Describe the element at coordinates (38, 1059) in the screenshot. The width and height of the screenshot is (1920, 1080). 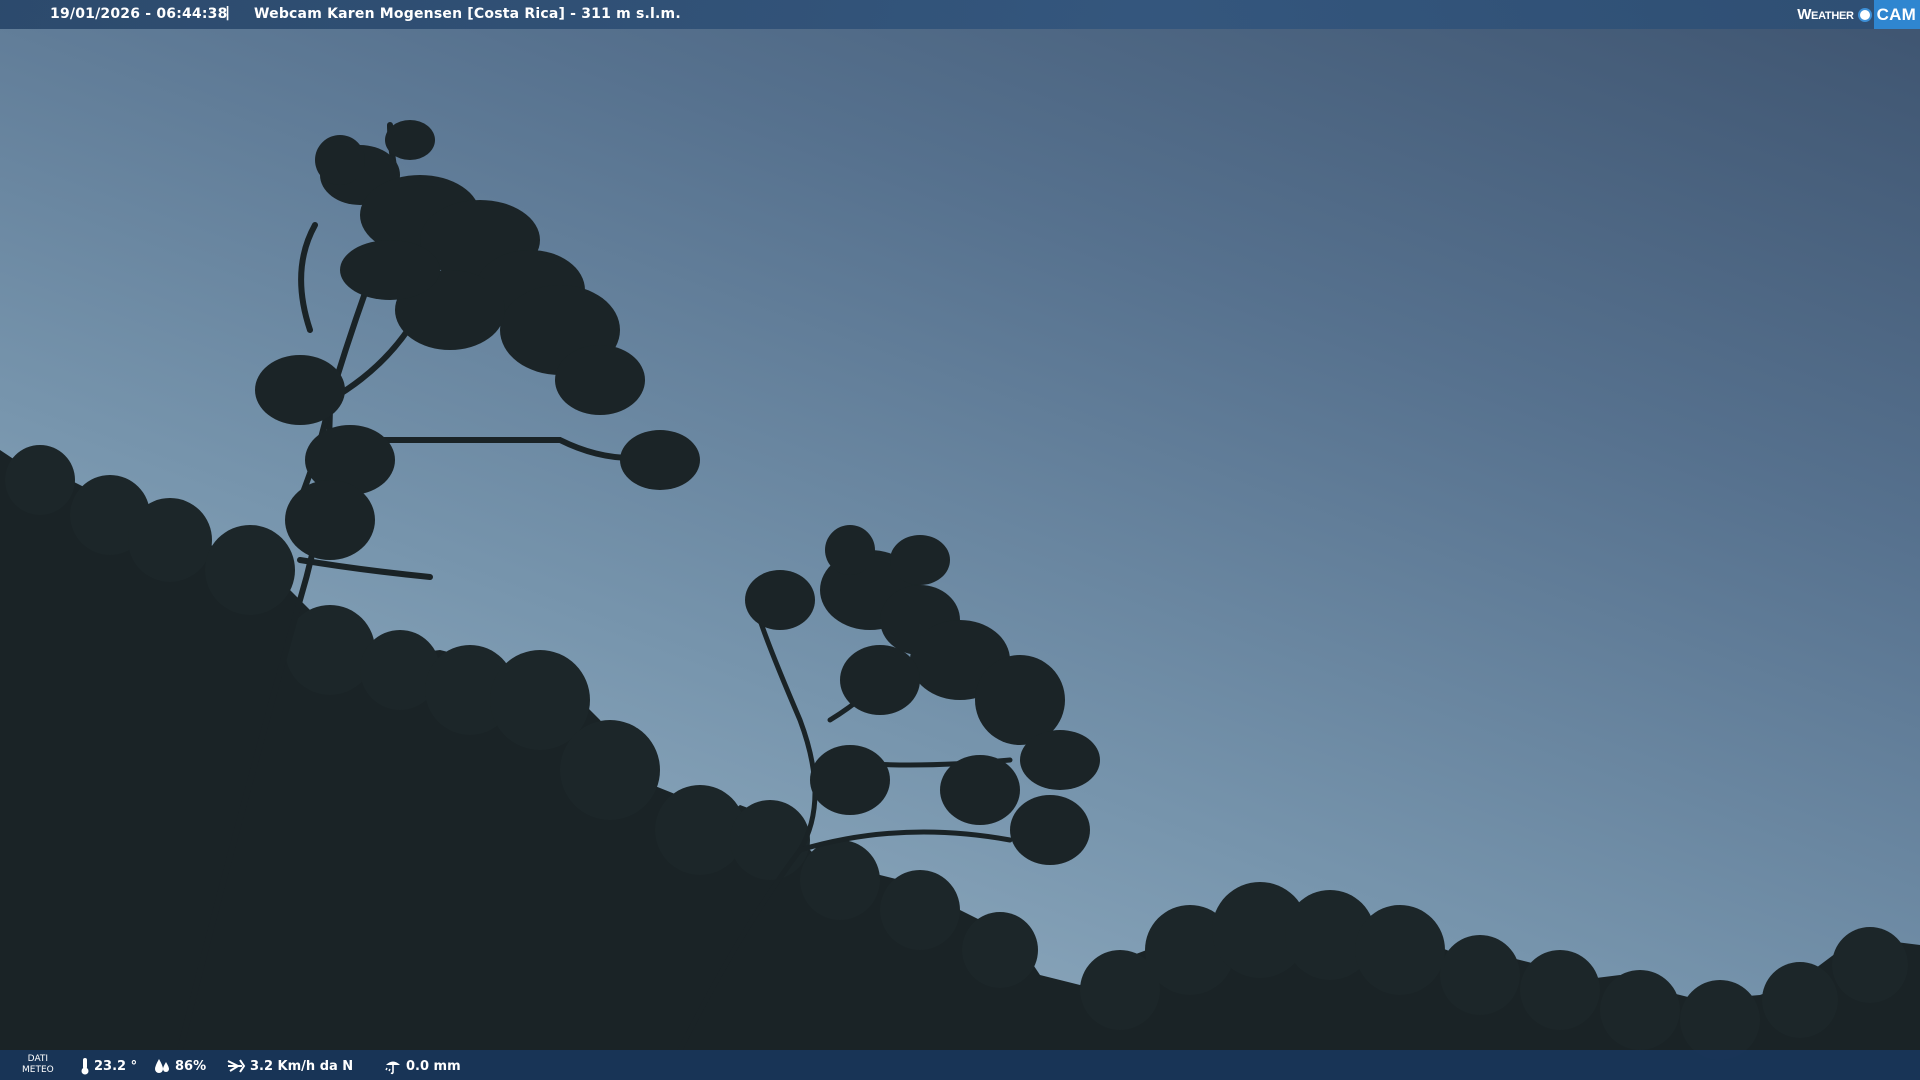
I see `dati-label-line1: DATI` at that location.